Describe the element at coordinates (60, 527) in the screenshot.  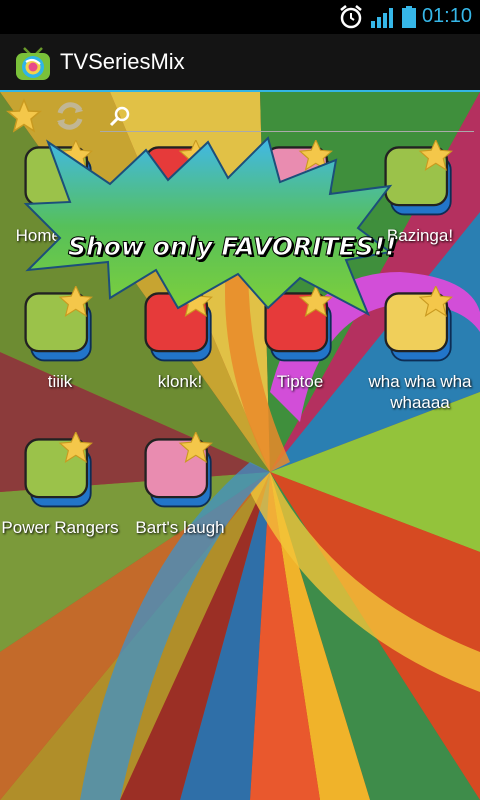
I see `sound-label: Power Rangers` at that location.